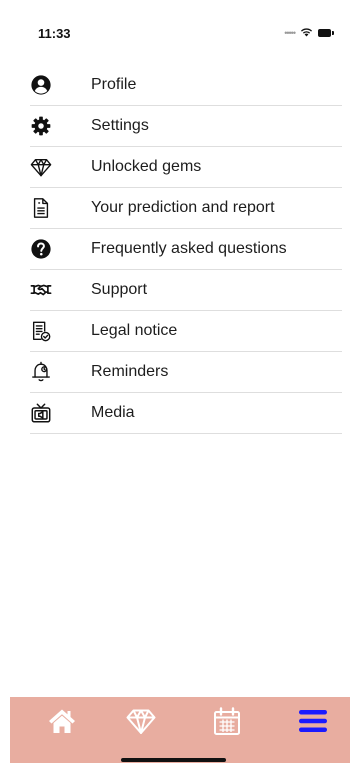 Image resolution: width=350 pixels, height=763 pixels. What do you see at coordinates (186, 85) in the screenshot?
I see `menu-item-profile: Profile` at bounding box center [186, 85].